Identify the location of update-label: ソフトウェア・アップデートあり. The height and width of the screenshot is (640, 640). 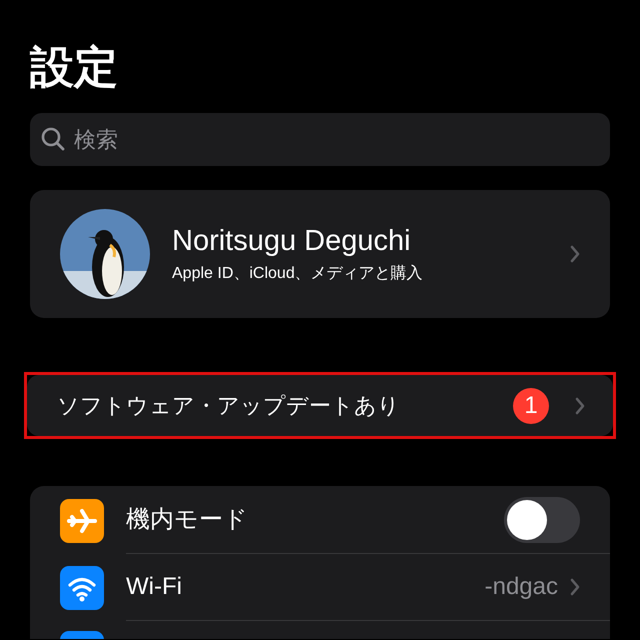
(229, 406).